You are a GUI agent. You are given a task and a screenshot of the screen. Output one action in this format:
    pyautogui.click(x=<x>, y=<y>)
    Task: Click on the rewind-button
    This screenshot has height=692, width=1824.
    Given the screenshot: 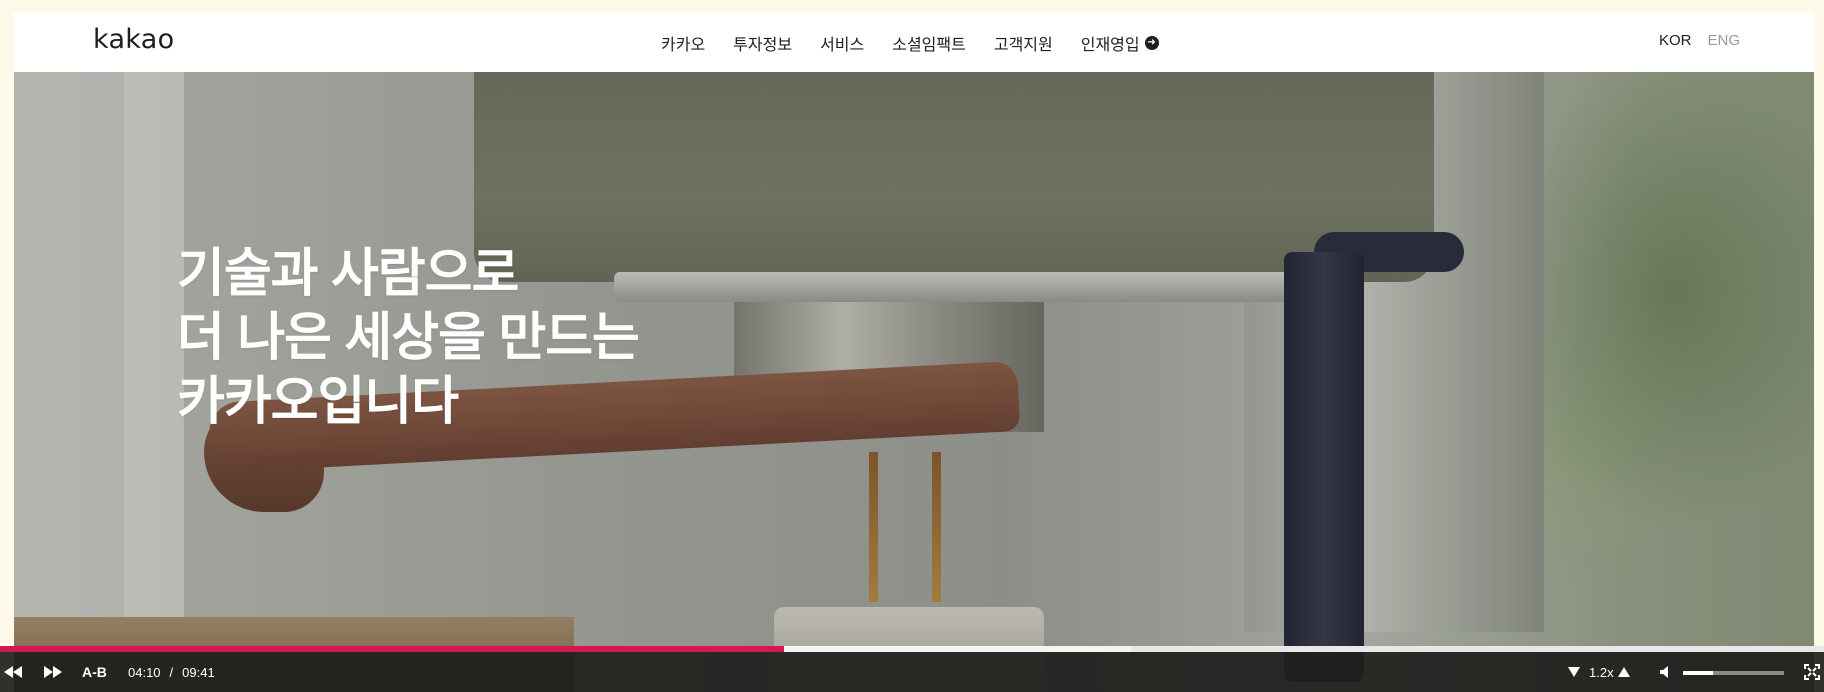 What is the action you would take?
    pyautogui.click(x=13, y=672)
    